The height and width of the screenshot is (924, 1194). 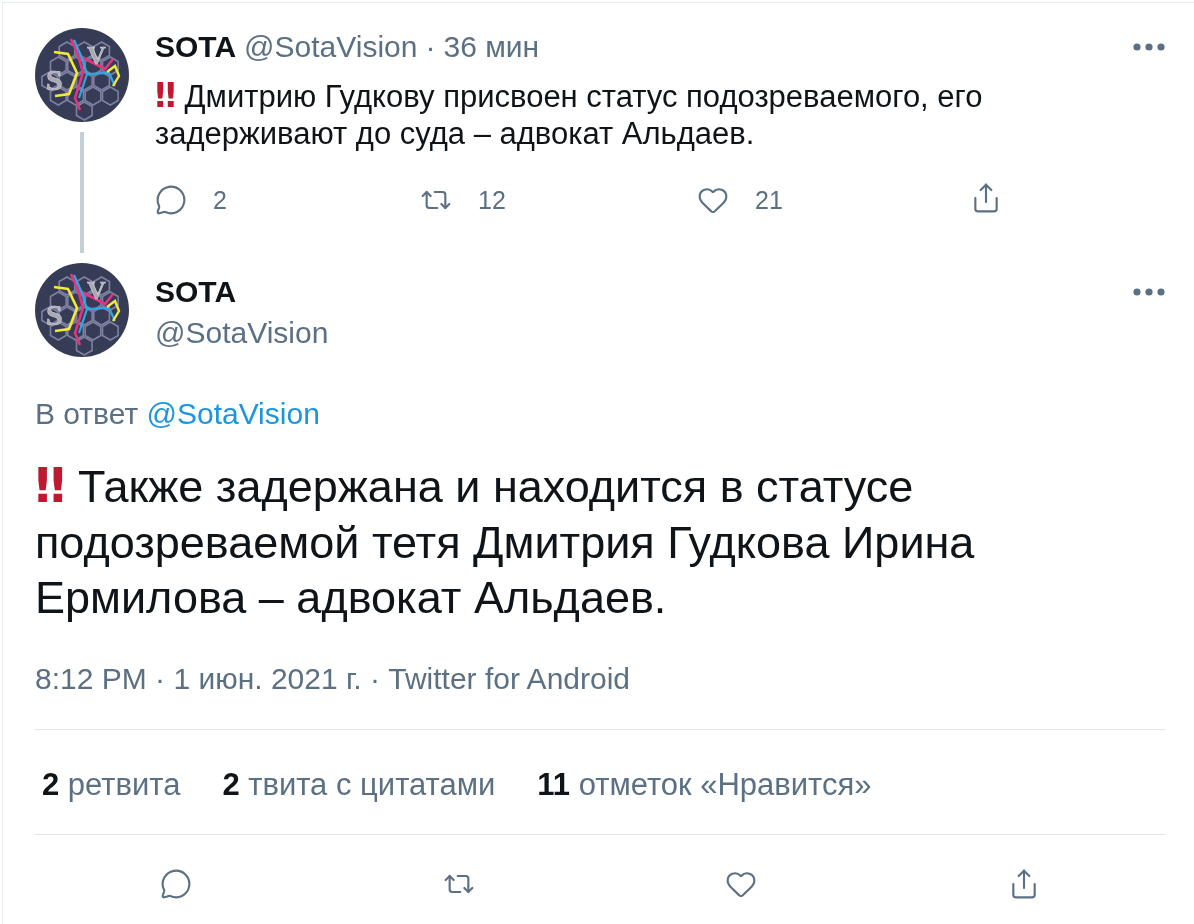 I want to click on tweet-time: 36 мин, so click(x=491, y=47).